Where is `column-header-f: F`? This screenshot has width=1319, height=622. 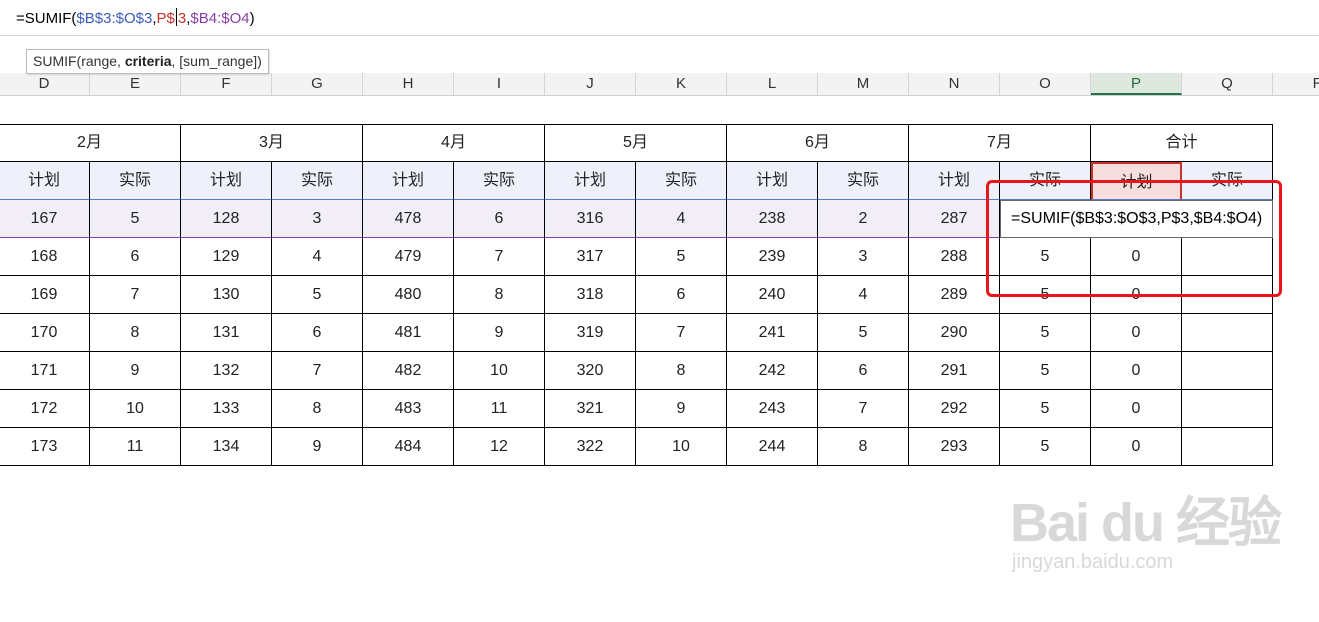
column-header-f: F is located at coordinates (226, 84).